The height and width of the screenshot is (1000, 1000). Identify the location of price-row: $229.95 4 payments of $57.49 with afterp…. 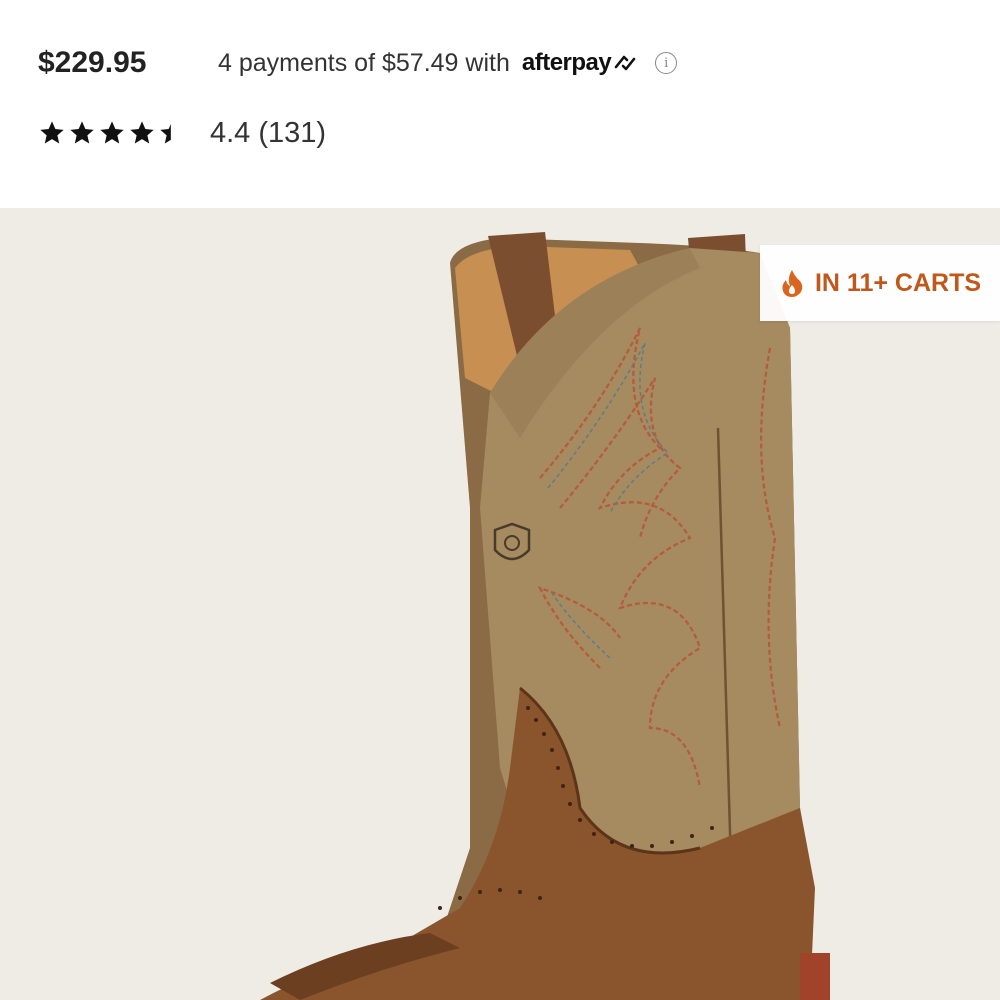
(388, 63).